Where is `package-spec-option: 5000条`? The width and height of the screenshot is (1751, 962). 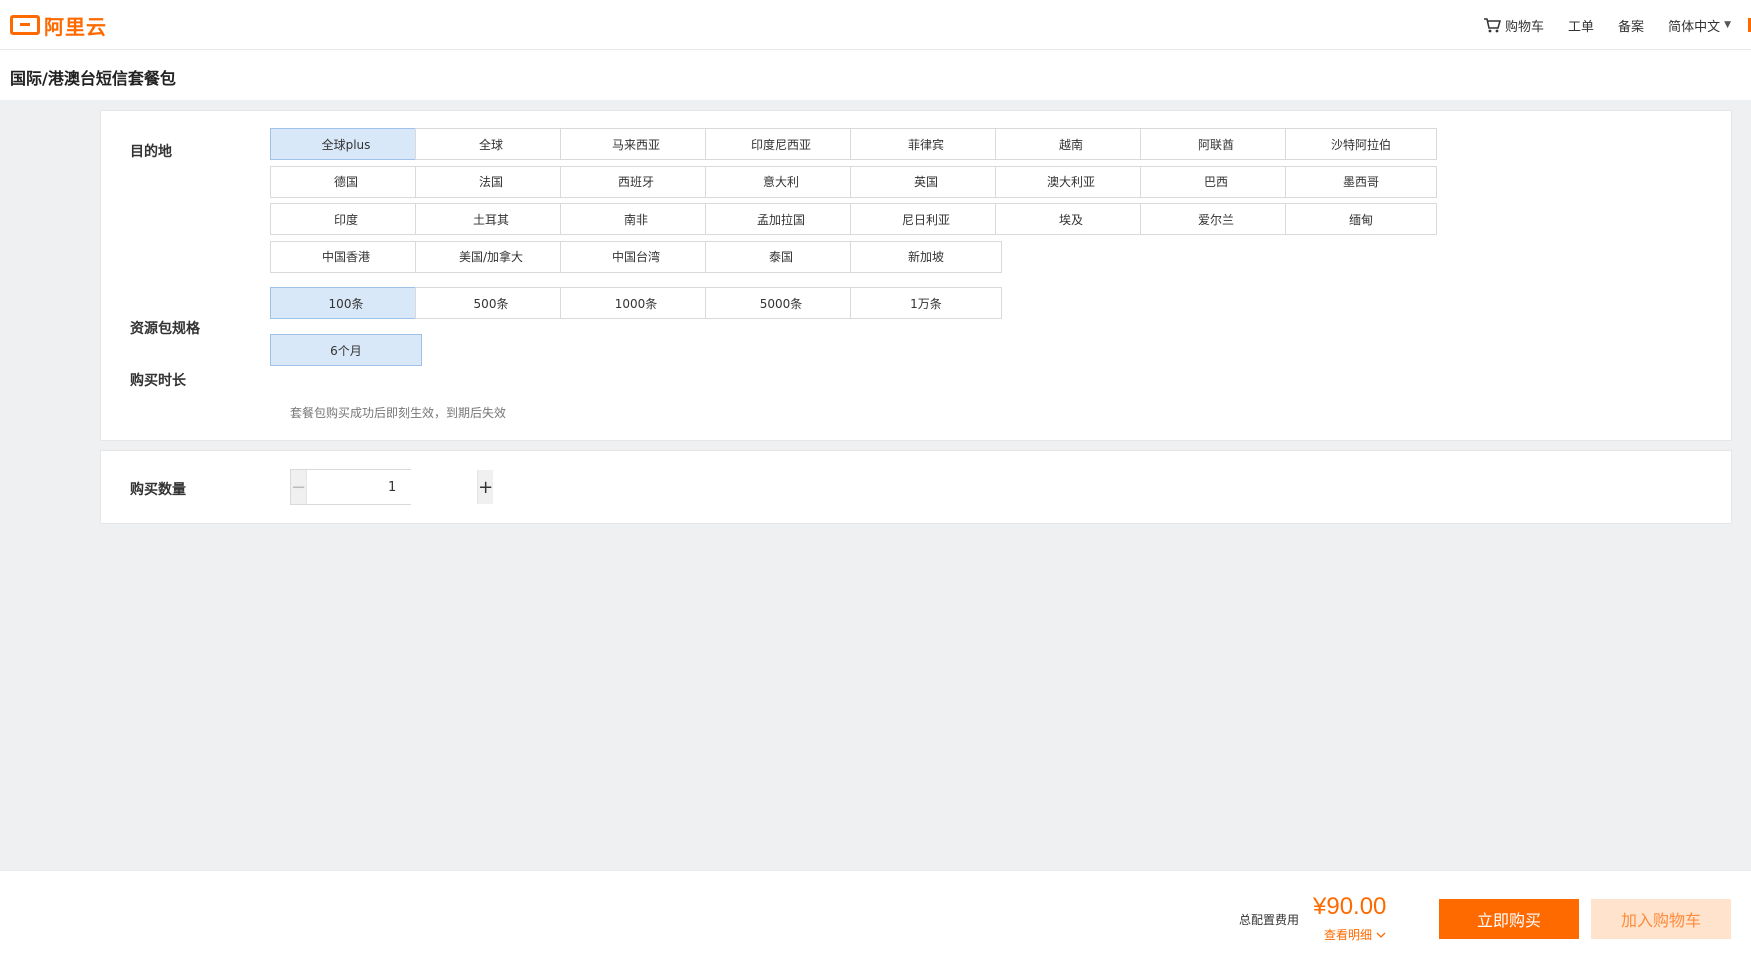 package-spec-option: 5000条 is located at coordinates (781, 303).